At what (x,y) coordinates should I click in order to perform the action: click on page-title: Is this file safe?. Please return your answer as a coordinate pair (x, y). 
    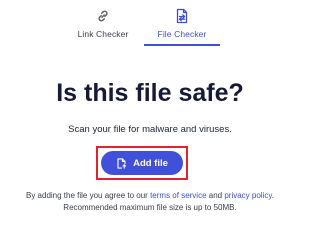
    Looking at the image, I should click on (150, 93).